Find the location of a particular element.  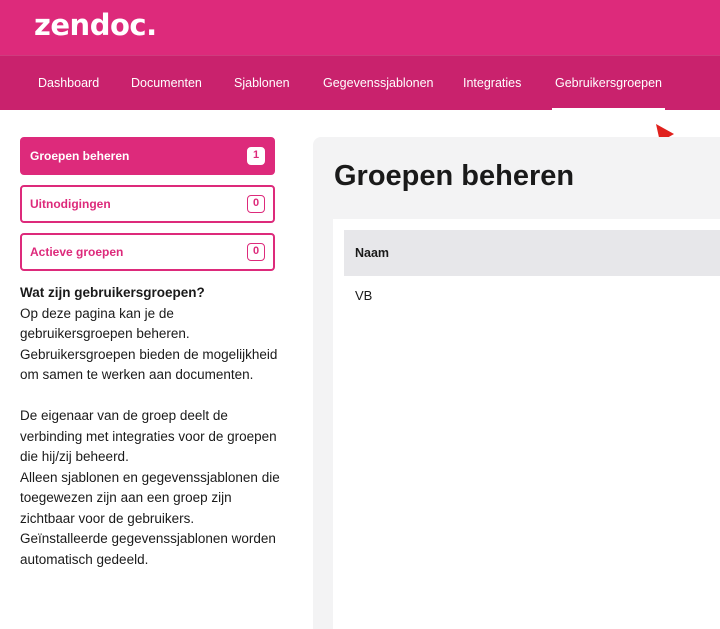

nav-item-integraties: Integraties is located at coordinates (492, 83).